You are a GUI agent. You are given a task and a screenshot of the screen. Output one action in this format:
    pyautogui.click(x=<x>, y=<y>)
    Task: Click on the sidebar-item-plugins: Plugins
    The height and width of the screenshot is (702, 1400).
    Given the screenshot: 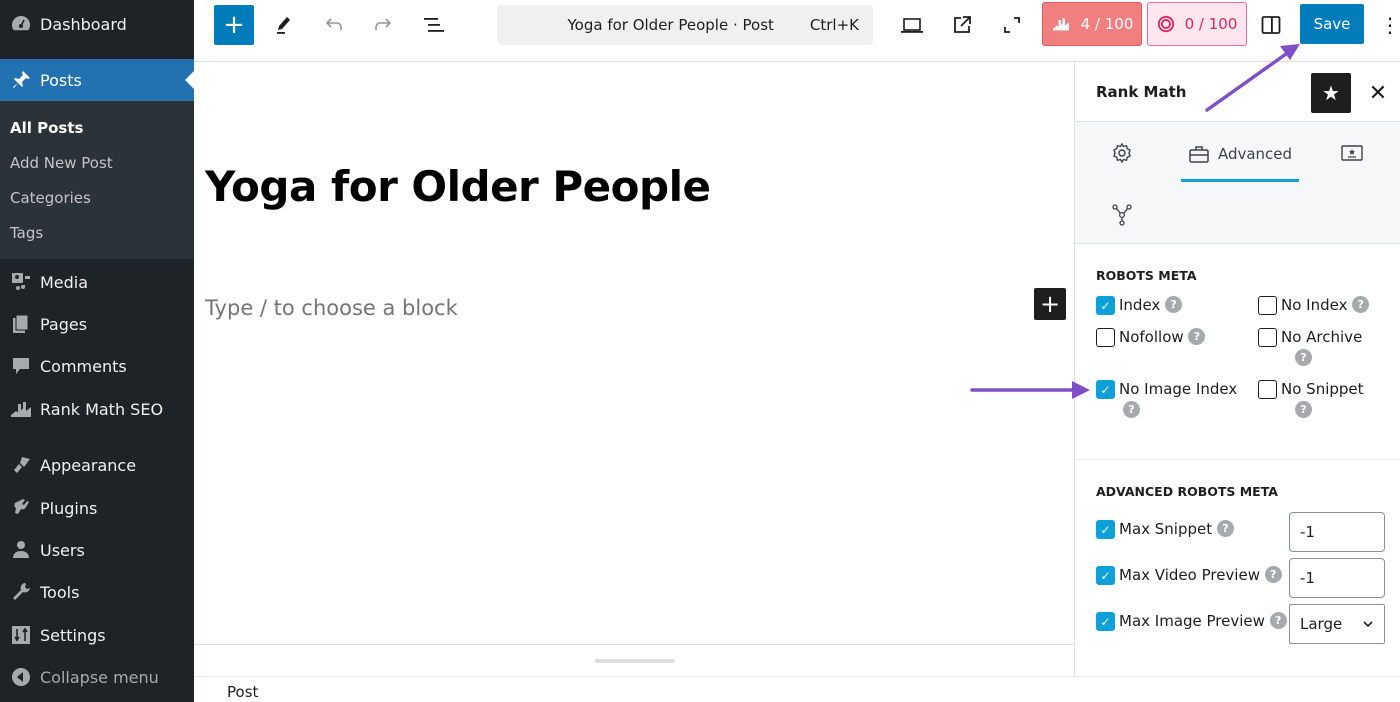 What is the action you would take?
    pyautogui.click(x=97, y=508)
    